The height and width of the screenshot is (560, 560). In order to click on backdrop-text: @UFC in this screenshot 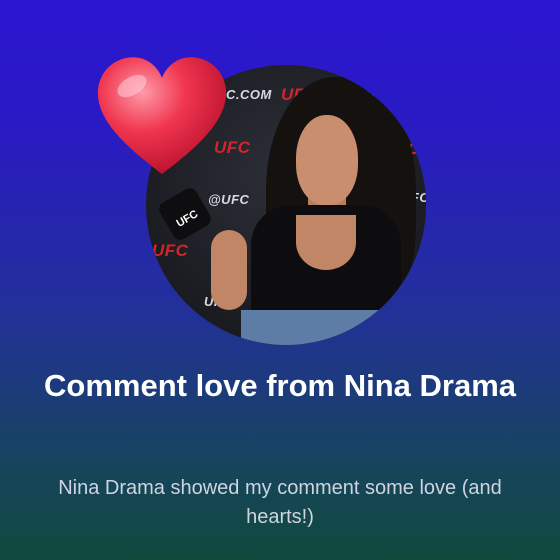, I will do `click(229, 199)`.